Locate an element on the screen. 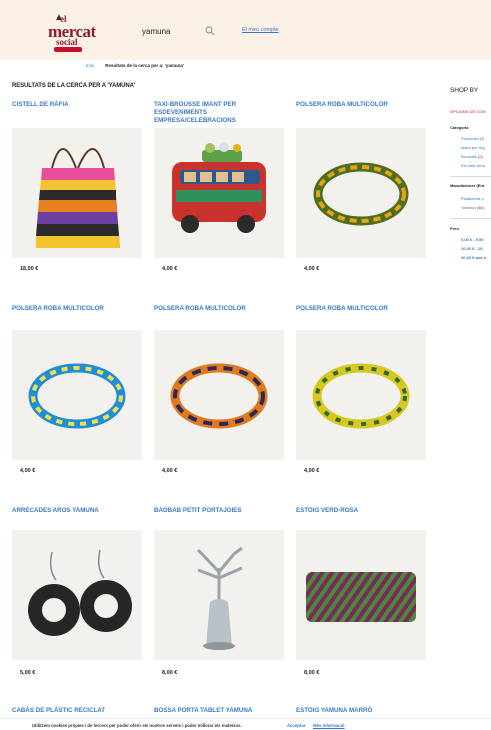 The image size is (491, 730). search-input is located at coordinates (177, 31).